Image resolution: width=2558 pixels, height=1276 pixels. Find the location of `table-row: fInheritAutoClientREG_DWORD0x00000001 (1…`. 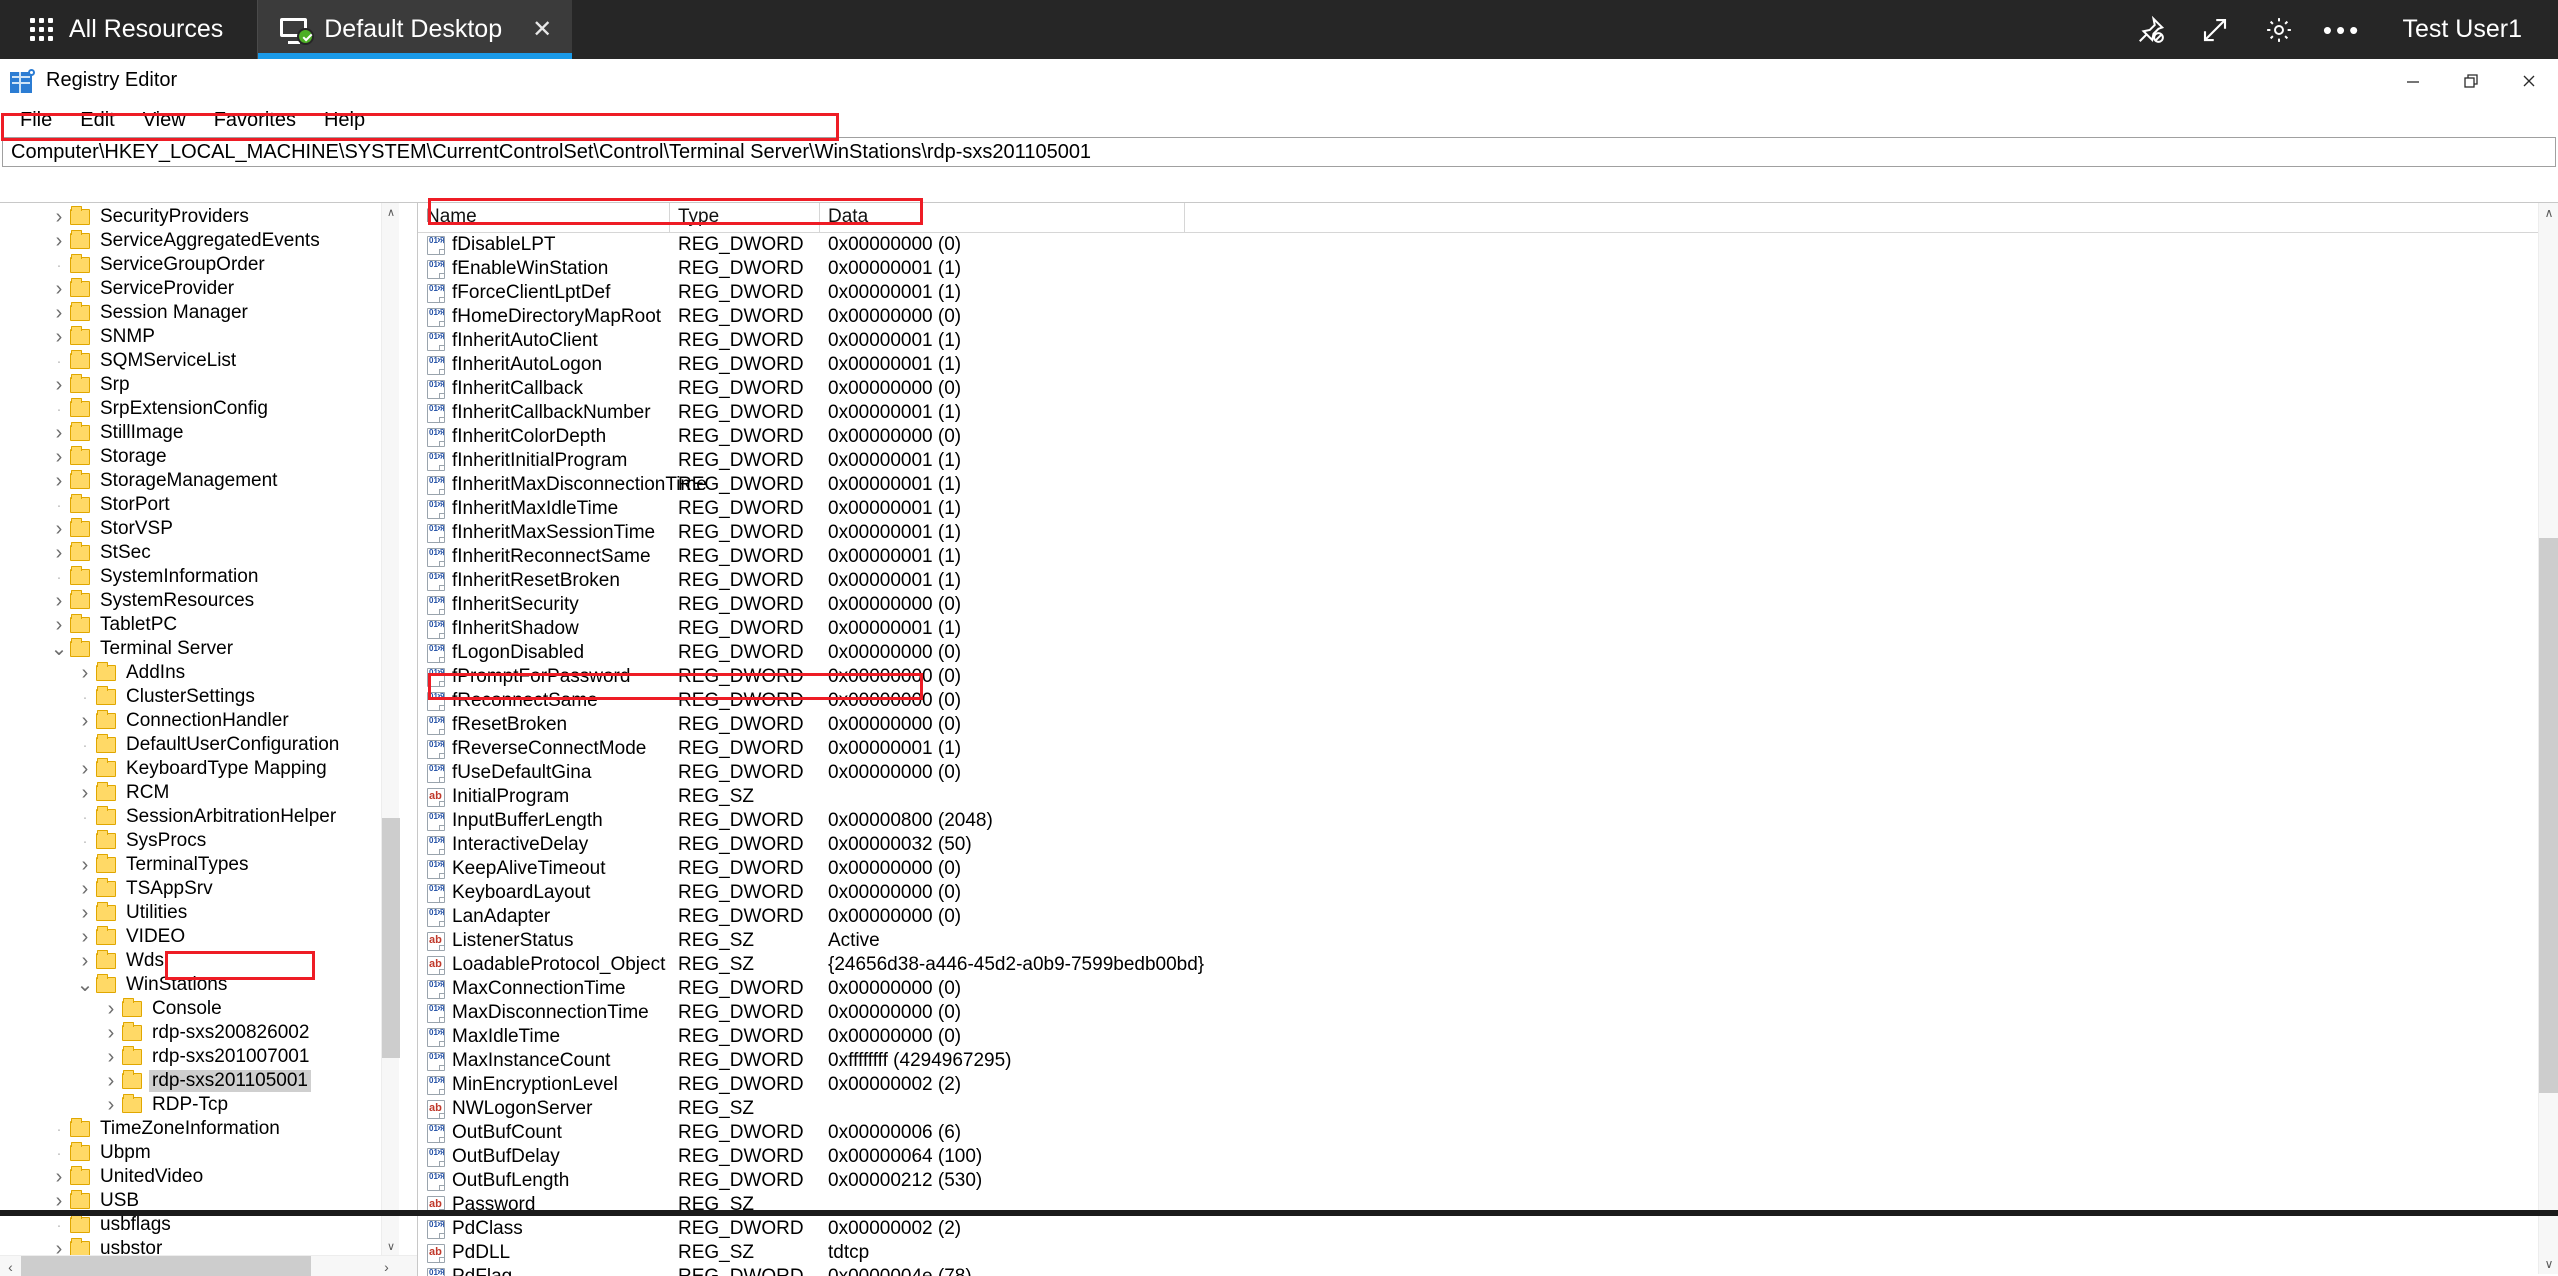

table-row: fInheritAutoClientREG_DWORD0x00000001 (1… is located at coordinates (1488, 341).